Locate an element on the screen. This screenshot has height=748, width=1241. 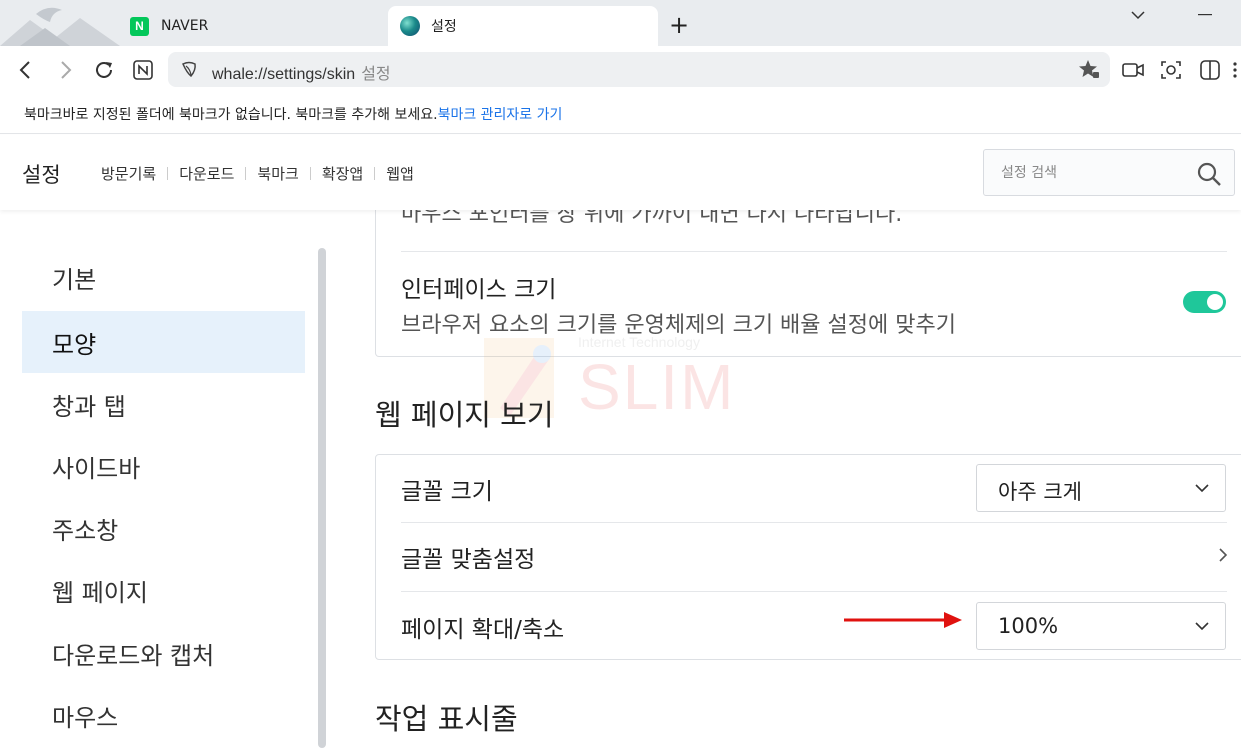
watermark-text: SLIM is located at coordinates (657, 387).